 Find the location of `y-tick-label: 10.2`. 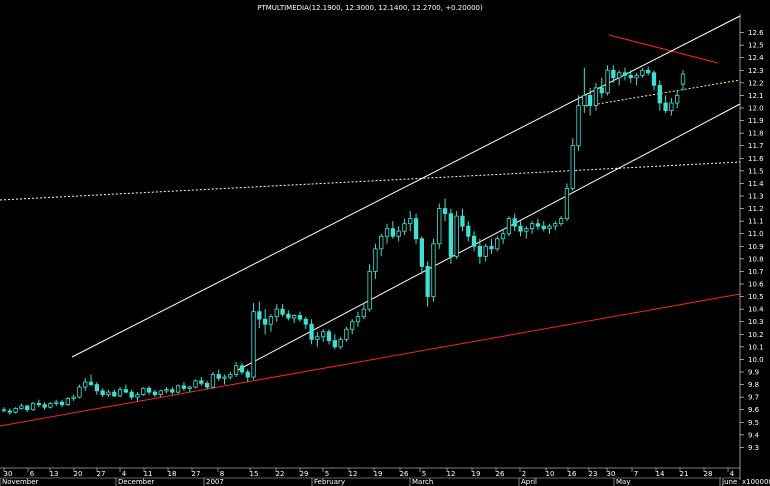

y-tick-label: 10.2 is located at coordinates (756, 335).